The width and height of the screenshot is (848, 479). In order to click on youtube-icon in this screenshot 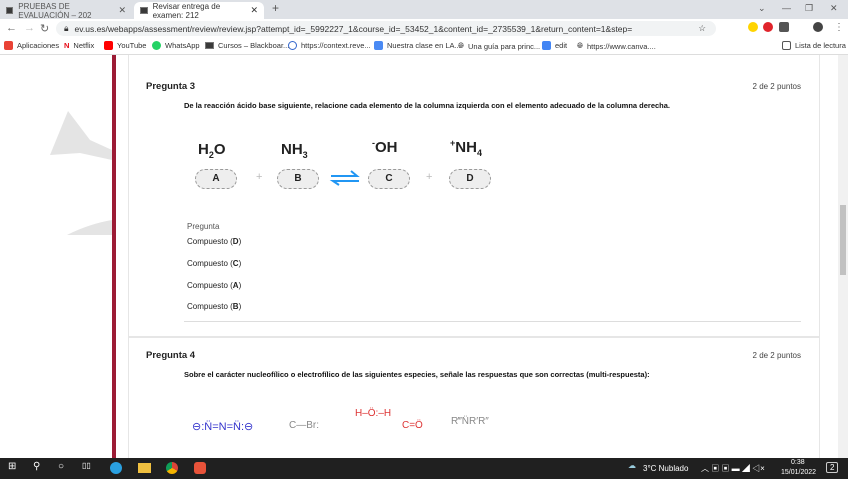, I will do `click(108, 45)`.